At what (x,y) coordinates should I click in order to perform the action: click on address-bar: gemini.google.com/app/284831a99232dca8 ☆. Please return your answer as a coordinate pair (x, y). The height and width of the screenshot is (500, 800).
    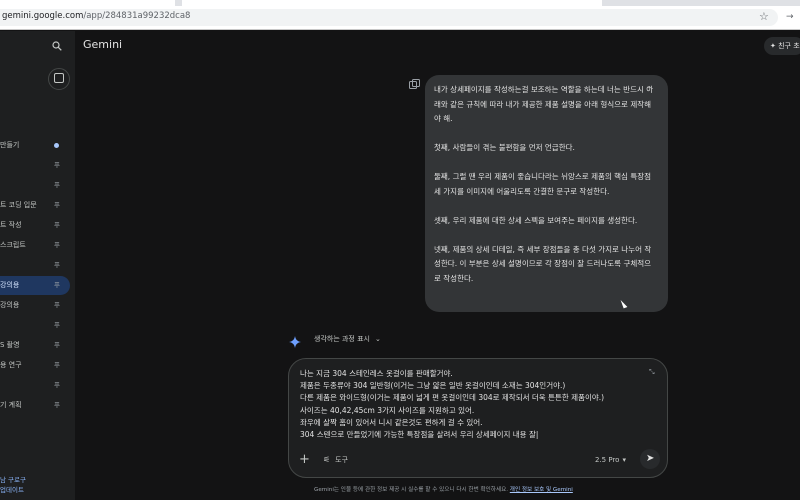
    Looking at the image, I should click on (389, 17).